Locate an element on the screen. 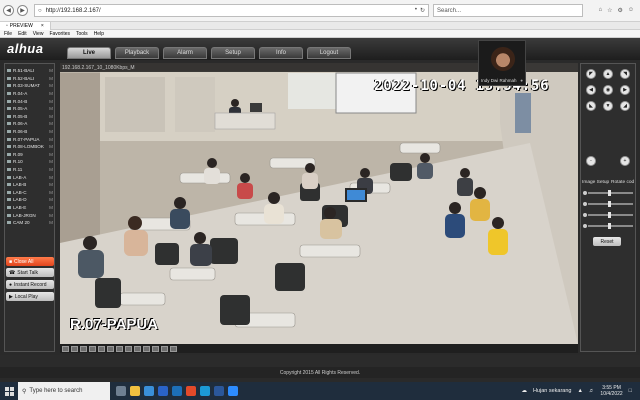 Image resolution: width=640 pixels, height=400 pixels. channel-item: R.04-A M is located at coordinates (30, 94).